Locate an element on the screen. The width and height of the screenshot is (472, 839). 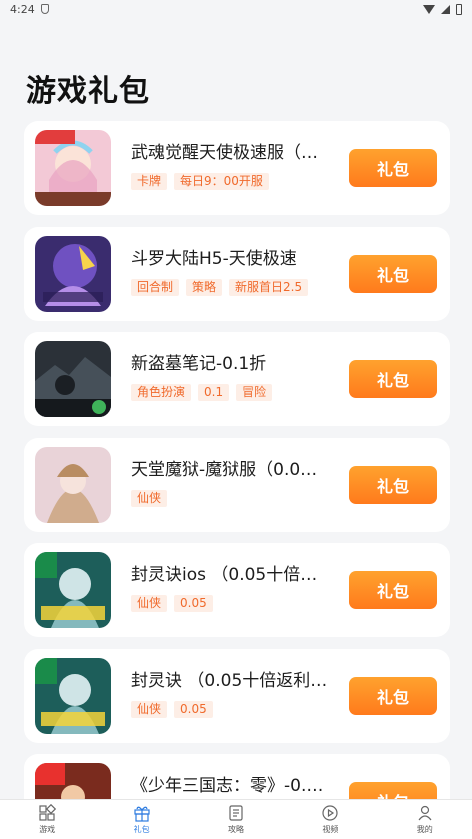
nav-item-guides: 攻略 is located at coordinates (236, 819).